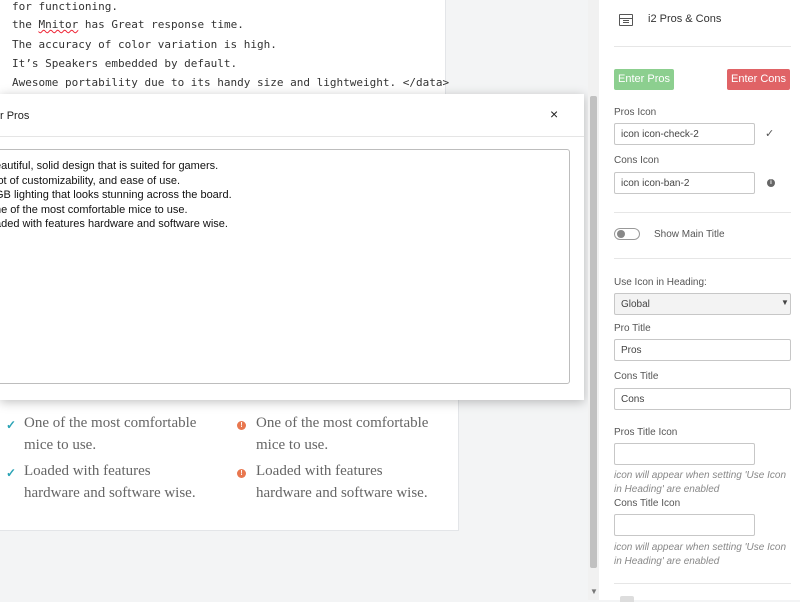 The image size is (800, 602). Describe the element at coordinates (684, 183) in the screenshot. I see `cons-icon-input: icon icon-ban-2` at that location.